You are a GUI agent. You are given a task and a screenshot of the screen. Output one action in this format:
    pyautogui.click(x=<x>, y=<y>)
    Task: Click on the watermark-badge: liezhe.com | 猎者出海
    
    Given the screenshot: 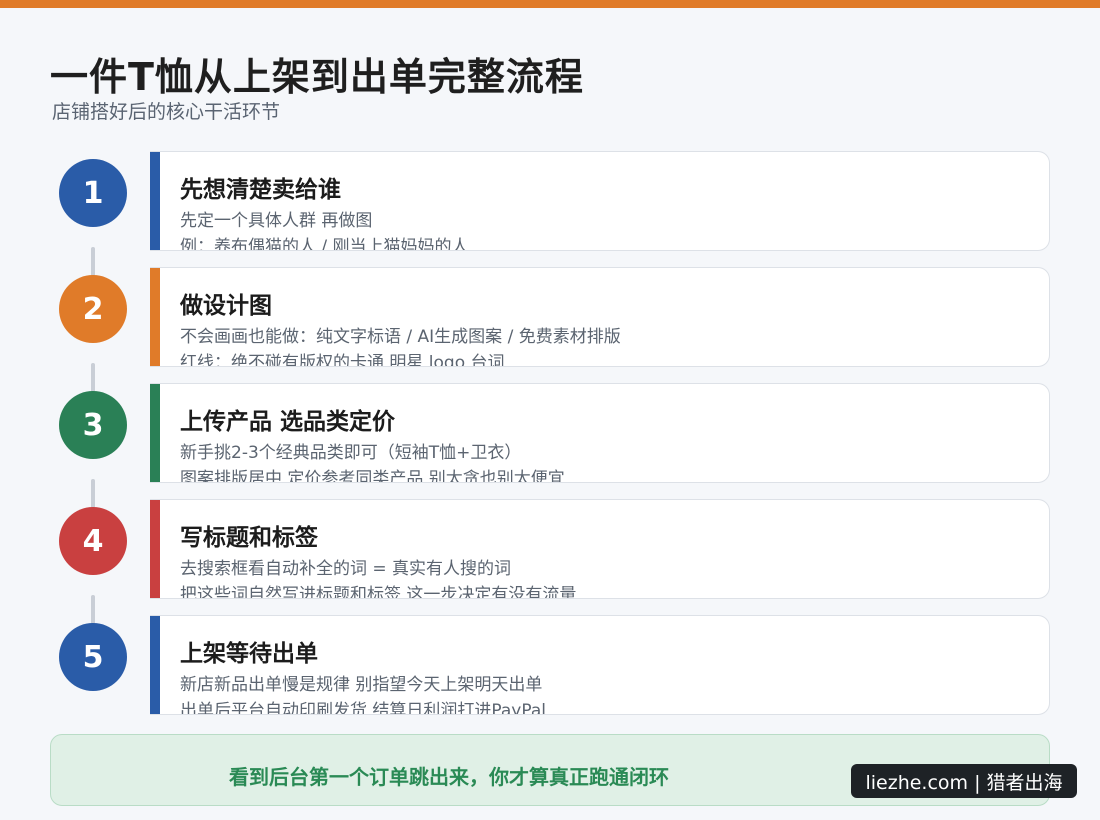 What is the action you would take?
    pyautogui.click(x=964, y=781)
    